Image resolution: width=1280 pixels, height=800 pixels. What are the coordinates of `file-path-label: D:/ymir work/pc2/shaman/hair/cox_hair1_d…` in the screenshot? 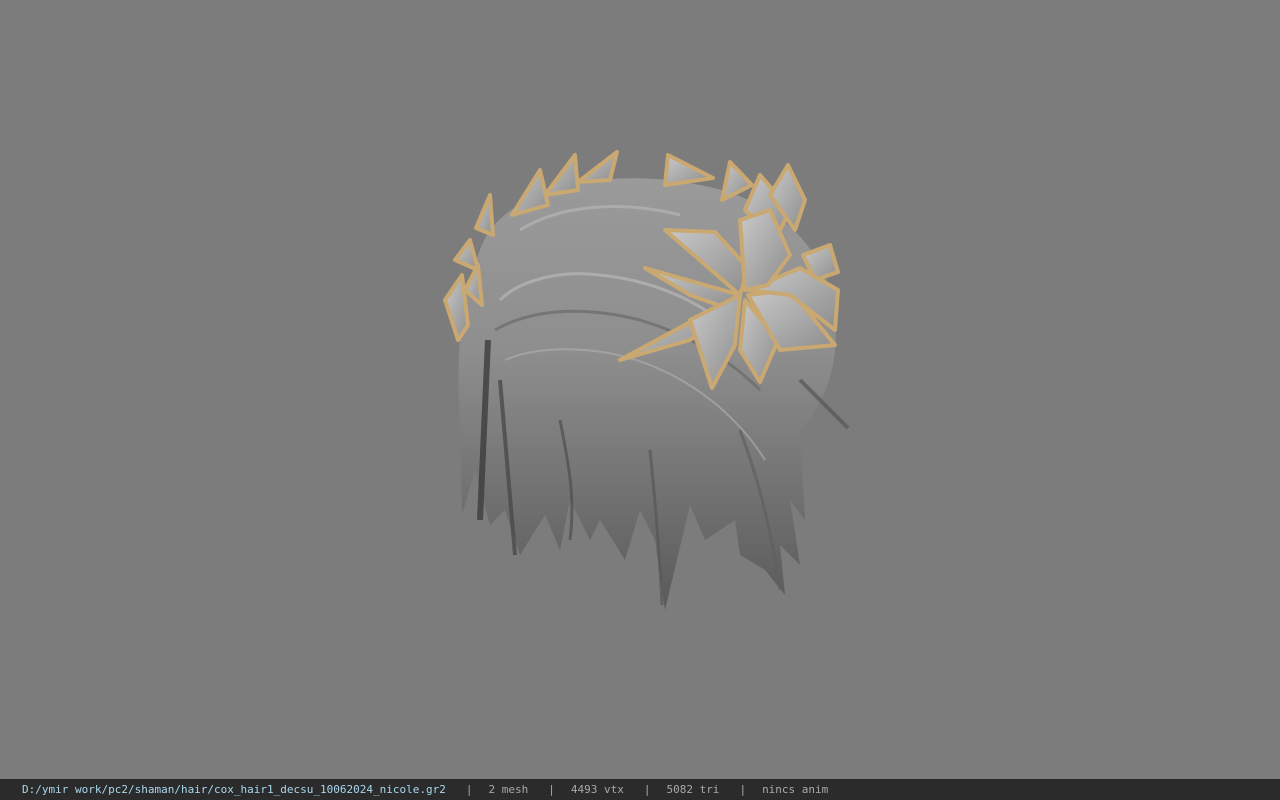 It's located at (234, 789).